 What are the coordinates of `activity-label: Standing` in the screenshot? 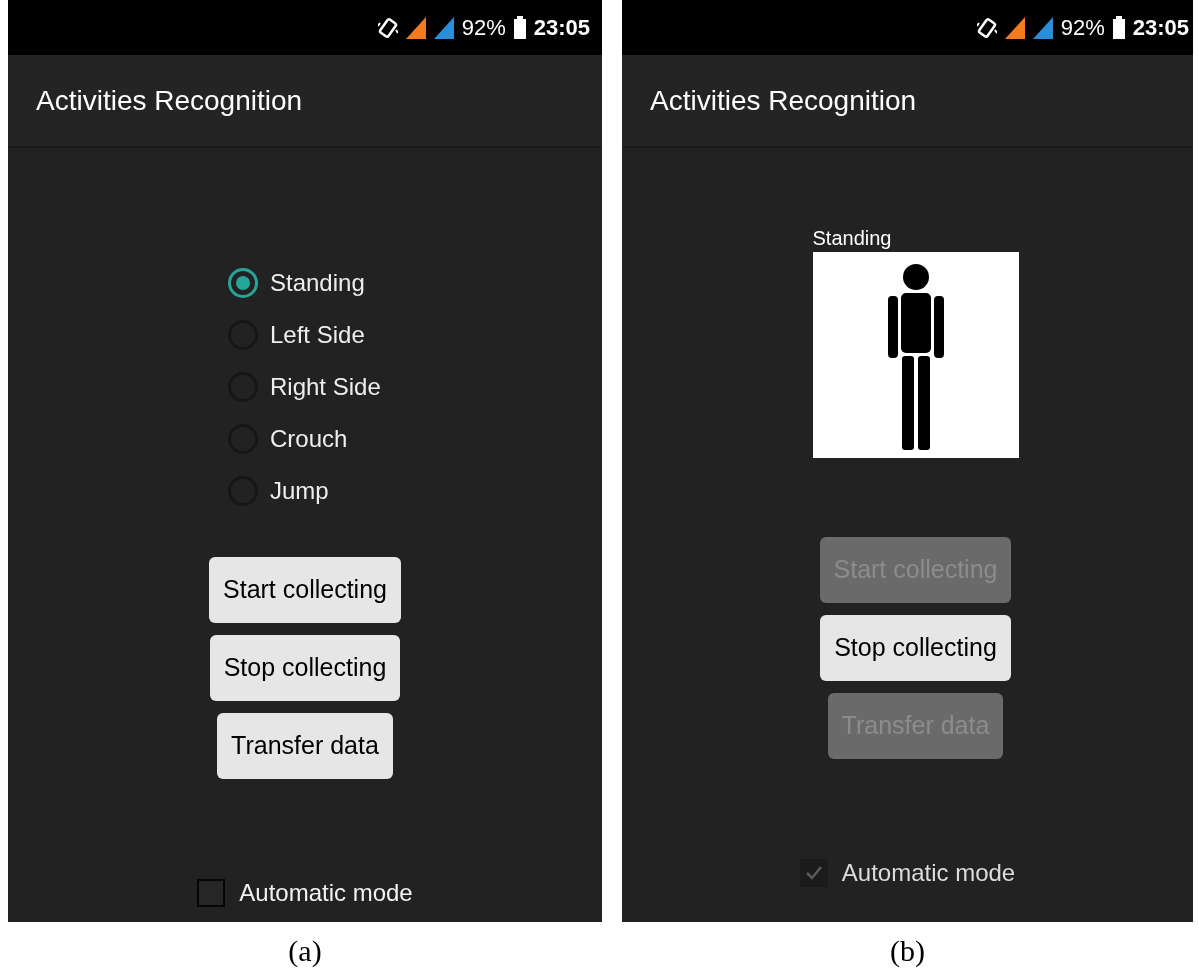 It's located at (852, 238).